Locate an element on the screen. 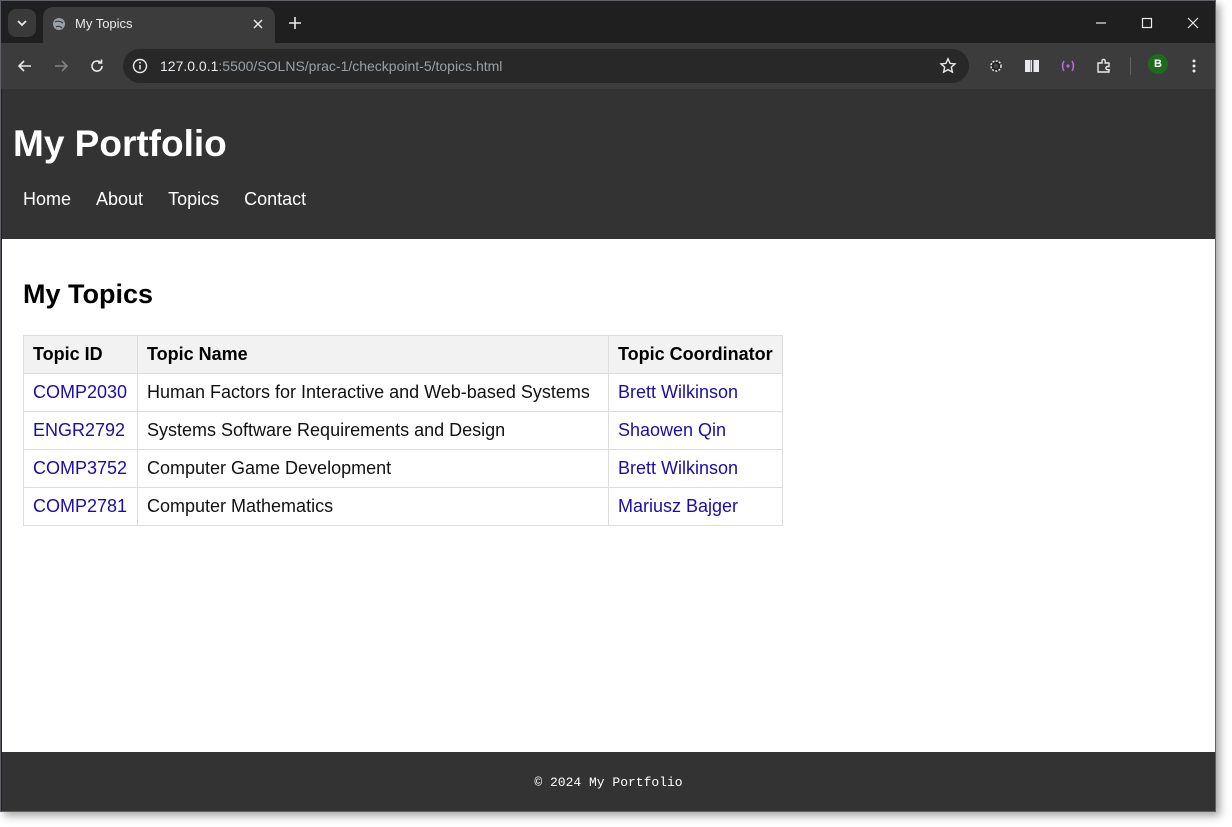 This screenshot has height=827, width=1232. topic-name-cell: Computer Game Development is located at coordinates (373, 468).